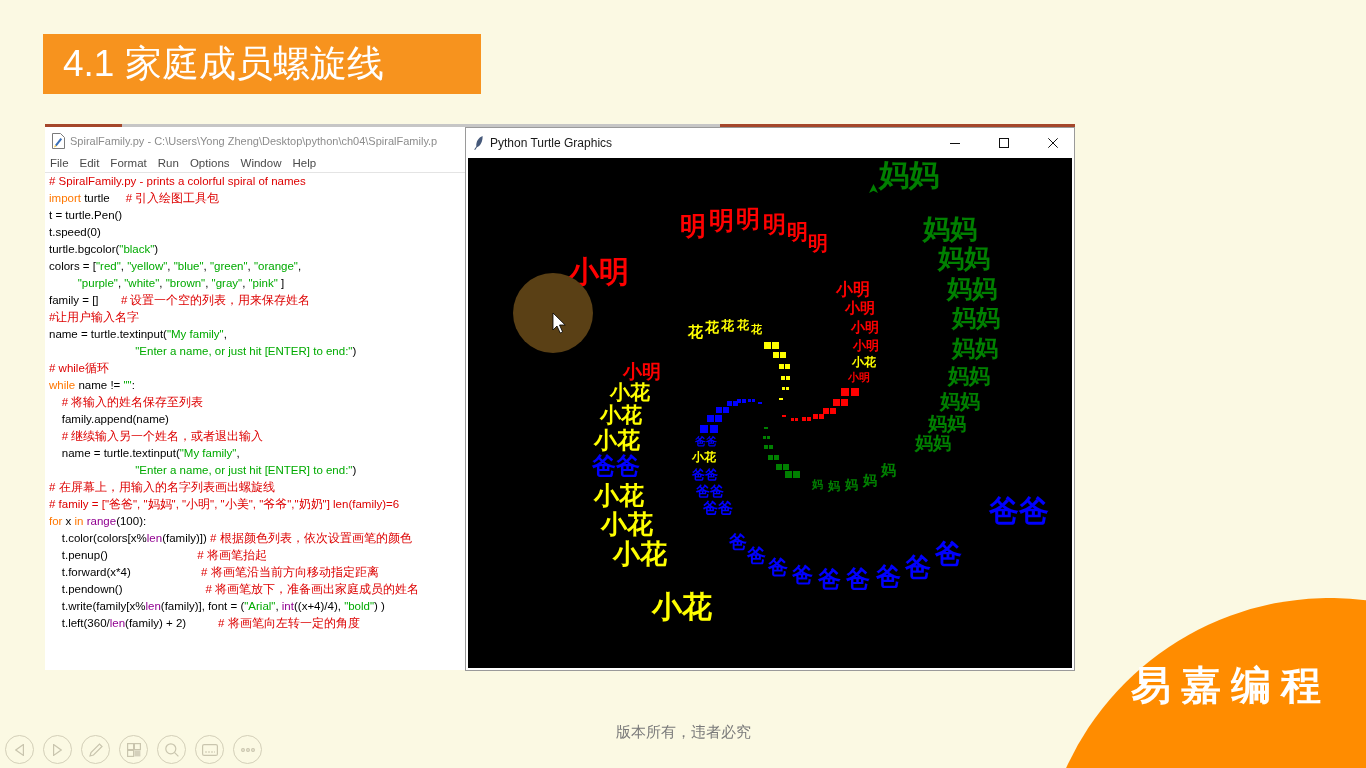 The width and height of the screenshot is (1366, 768). What do you see at coordinates (114, 419) in the screenshot?
I see `code-line: family.append(name)` at bounding box center [114, 419].